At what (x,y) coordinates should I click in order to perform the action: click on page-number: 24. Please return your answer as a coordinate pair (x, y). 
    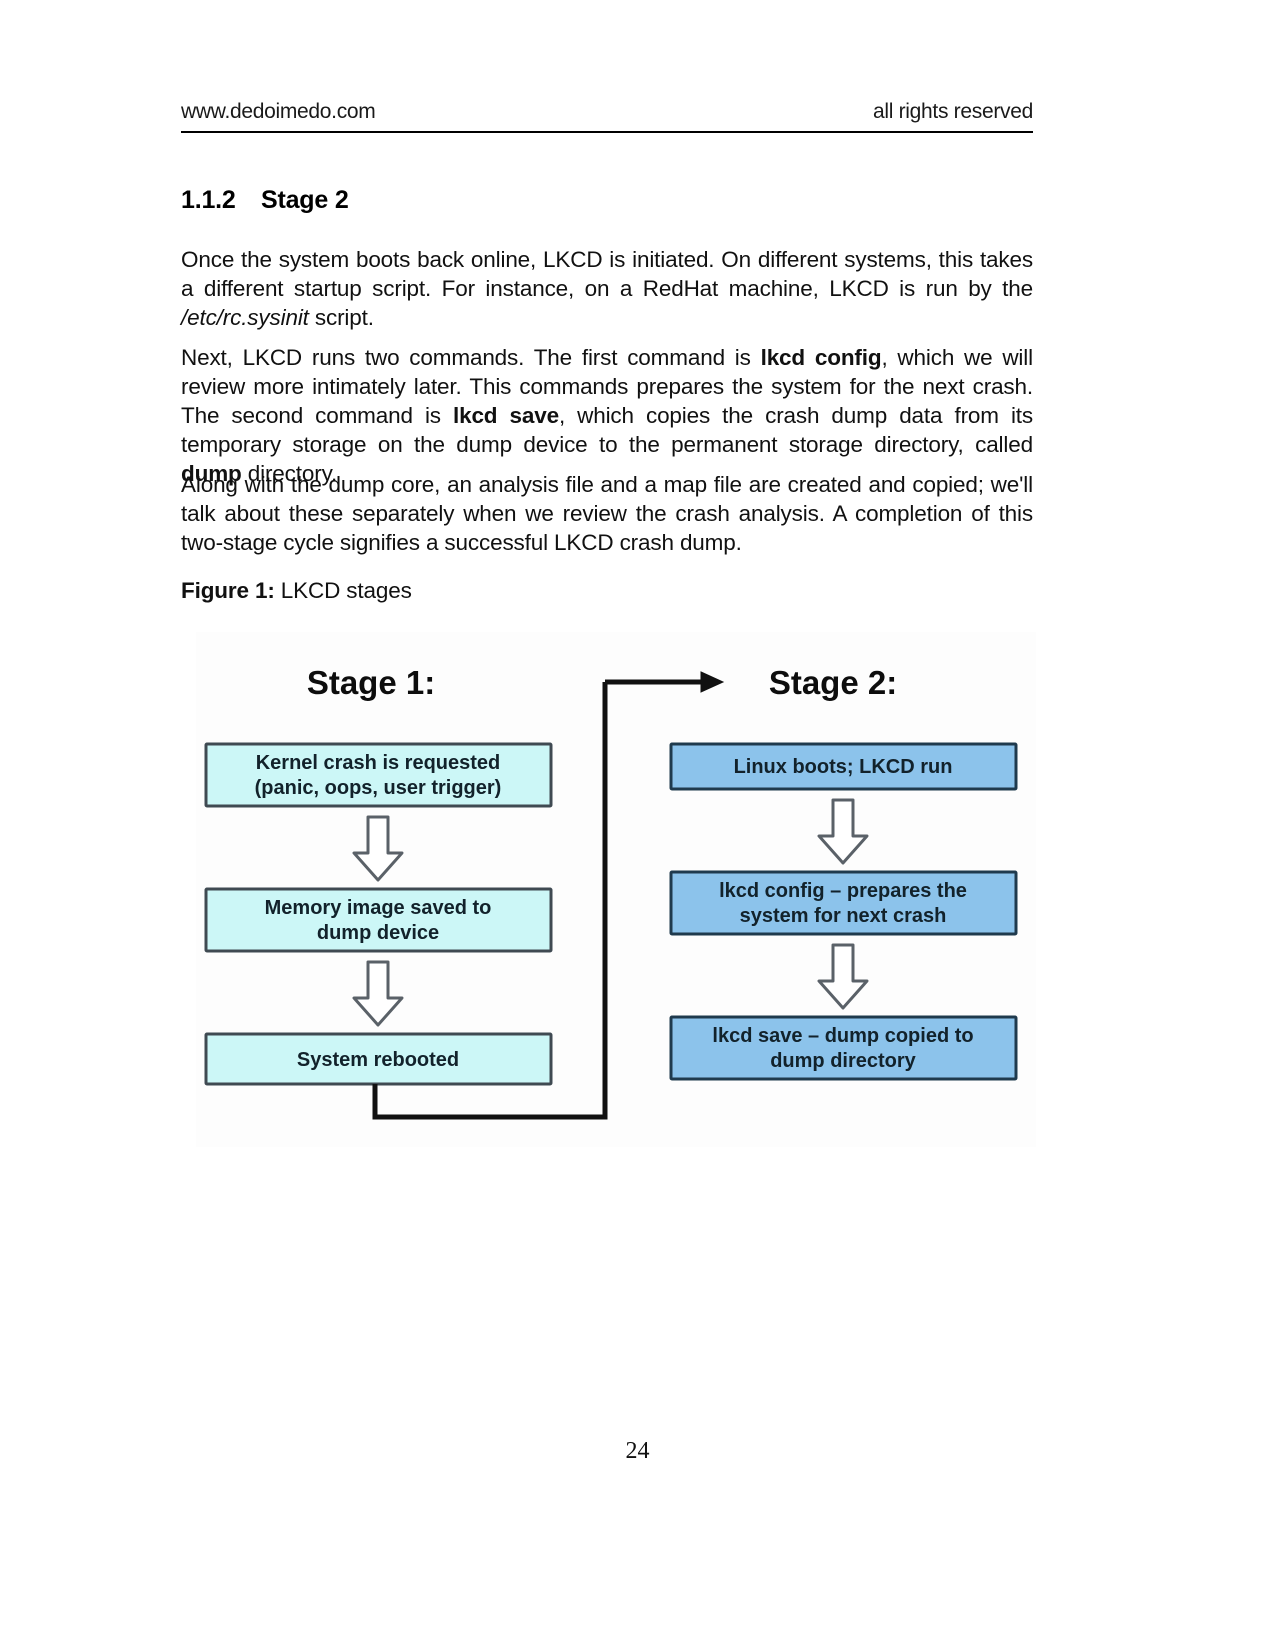
    Looking at the image, I should click on (637, 1451).